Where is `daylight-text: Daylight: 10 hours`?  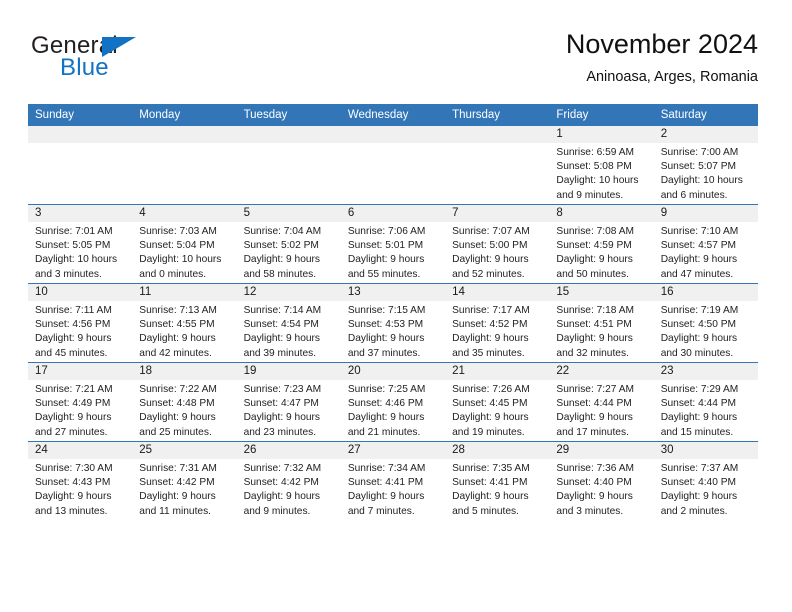 daylight-text: Daylight: 10 hours is located at coordinates (76, 260).